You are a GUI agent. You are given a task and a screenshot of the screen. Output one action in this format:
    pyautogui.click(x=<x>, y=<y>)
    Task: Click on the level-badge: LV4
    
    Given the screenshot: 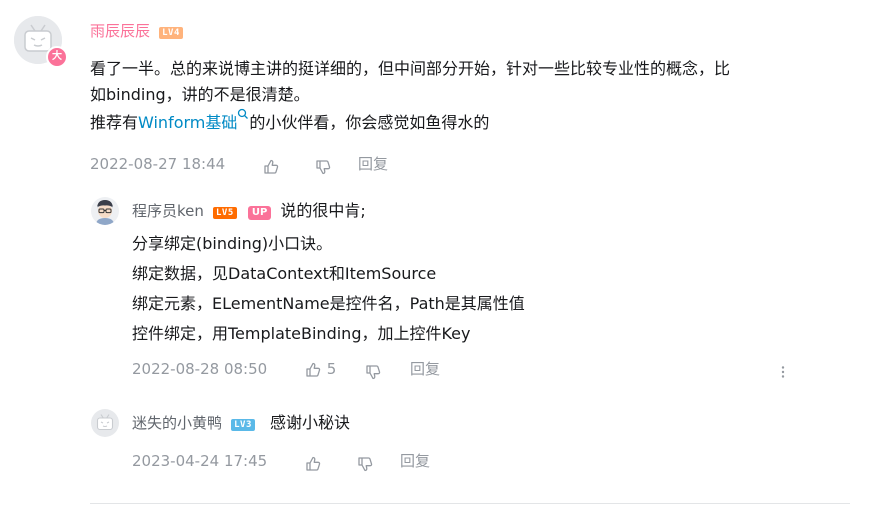 What is the action you would take?
    pyautogui.click(x=171, y=33)
    